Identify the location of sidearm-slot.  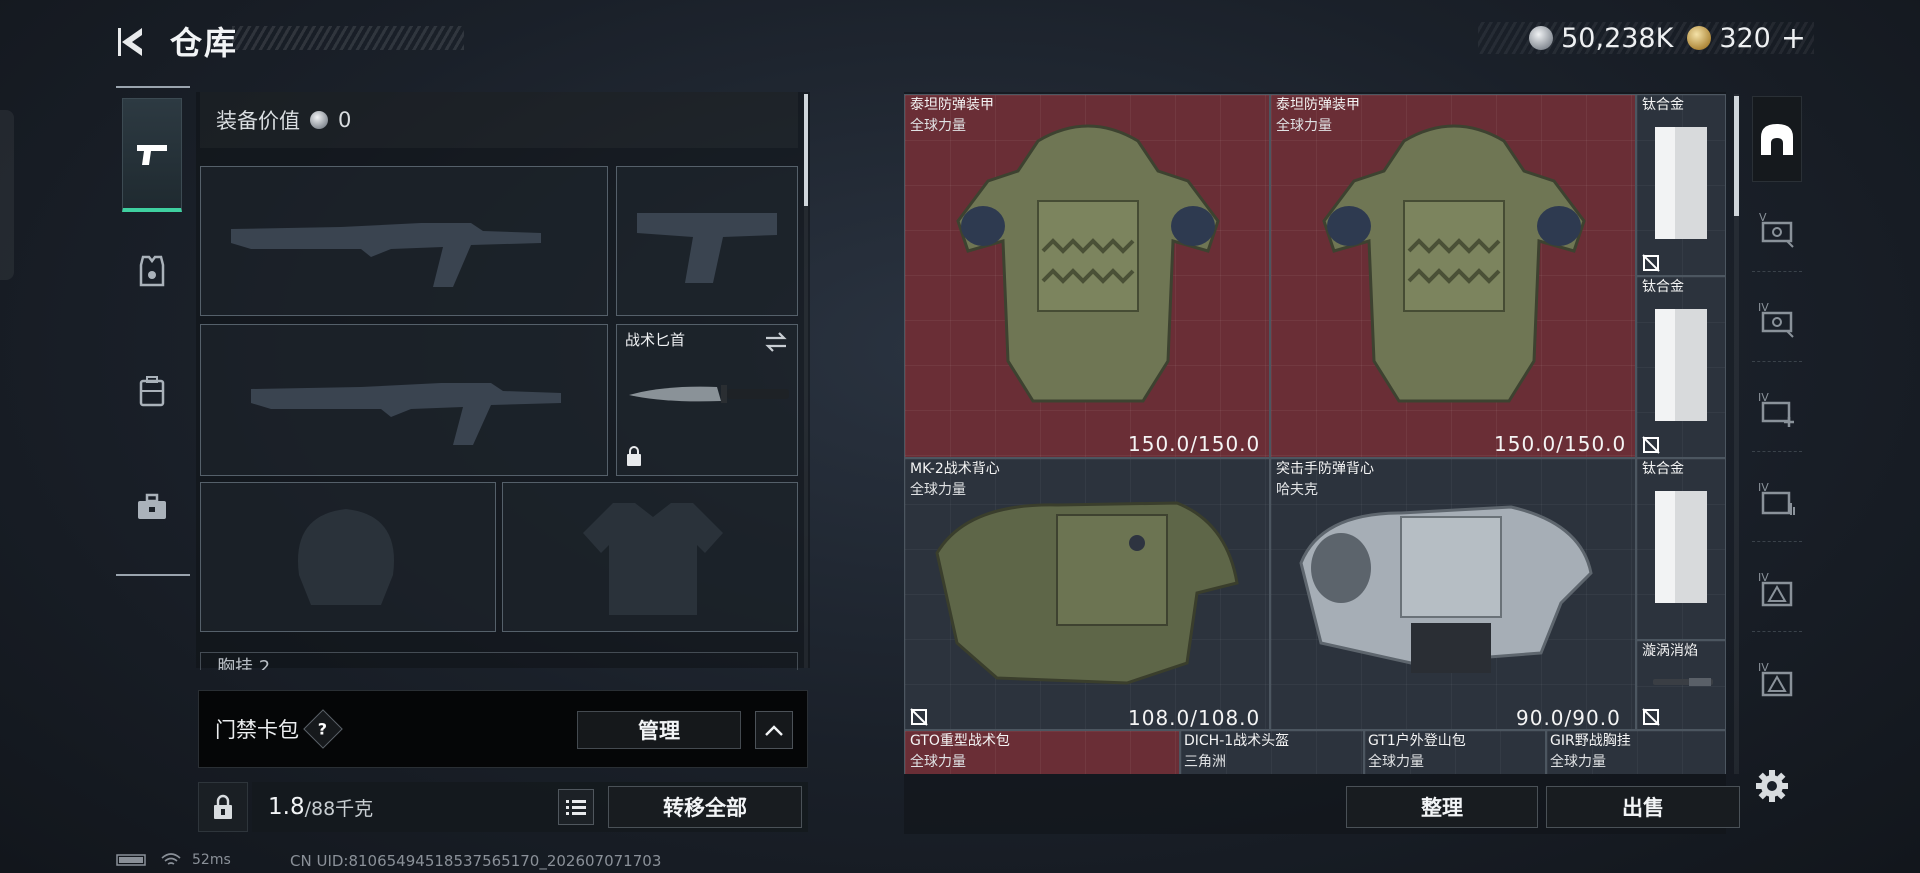
(707, 241).